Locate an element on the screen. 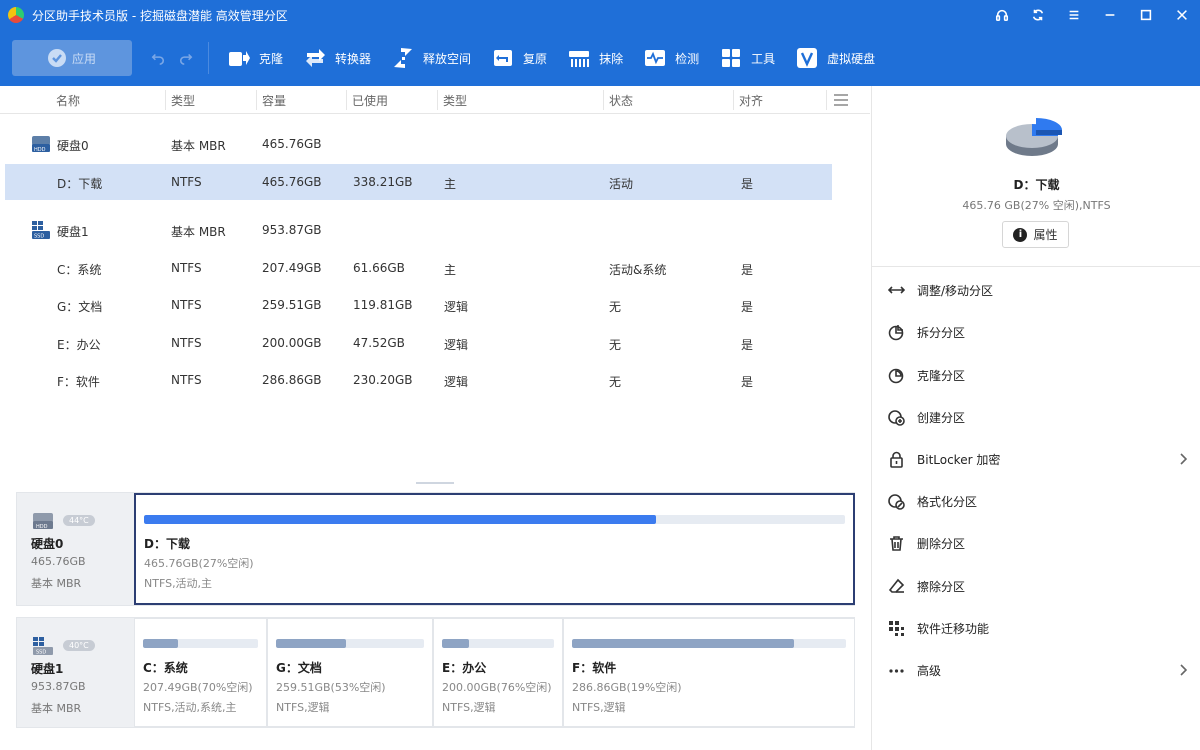  header-name: 名称 is located at coordinates (68, 100).